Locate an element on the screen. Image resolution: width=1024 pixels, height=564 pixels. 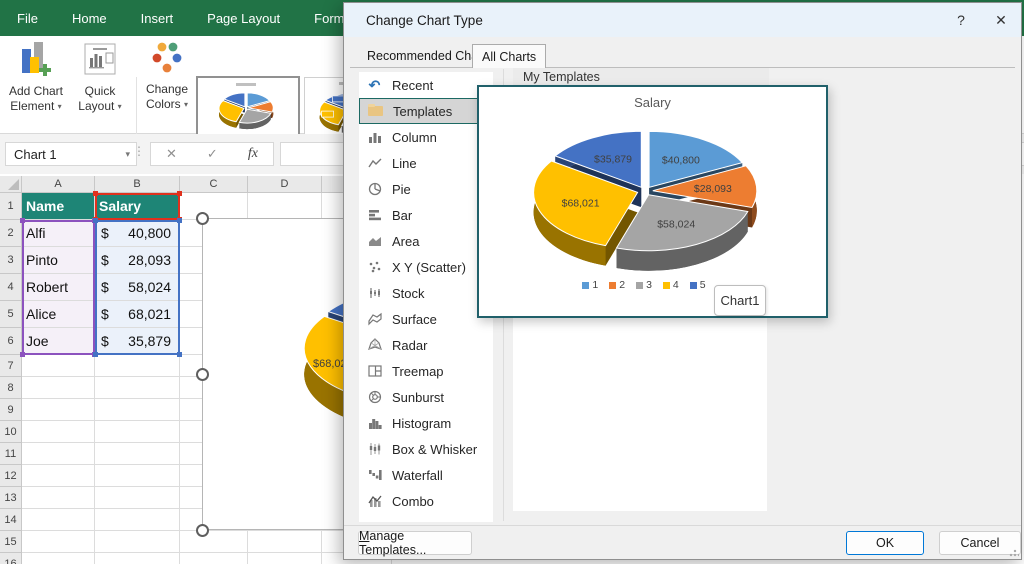
cell-name: Alfi is located at coordinates (58, 233).